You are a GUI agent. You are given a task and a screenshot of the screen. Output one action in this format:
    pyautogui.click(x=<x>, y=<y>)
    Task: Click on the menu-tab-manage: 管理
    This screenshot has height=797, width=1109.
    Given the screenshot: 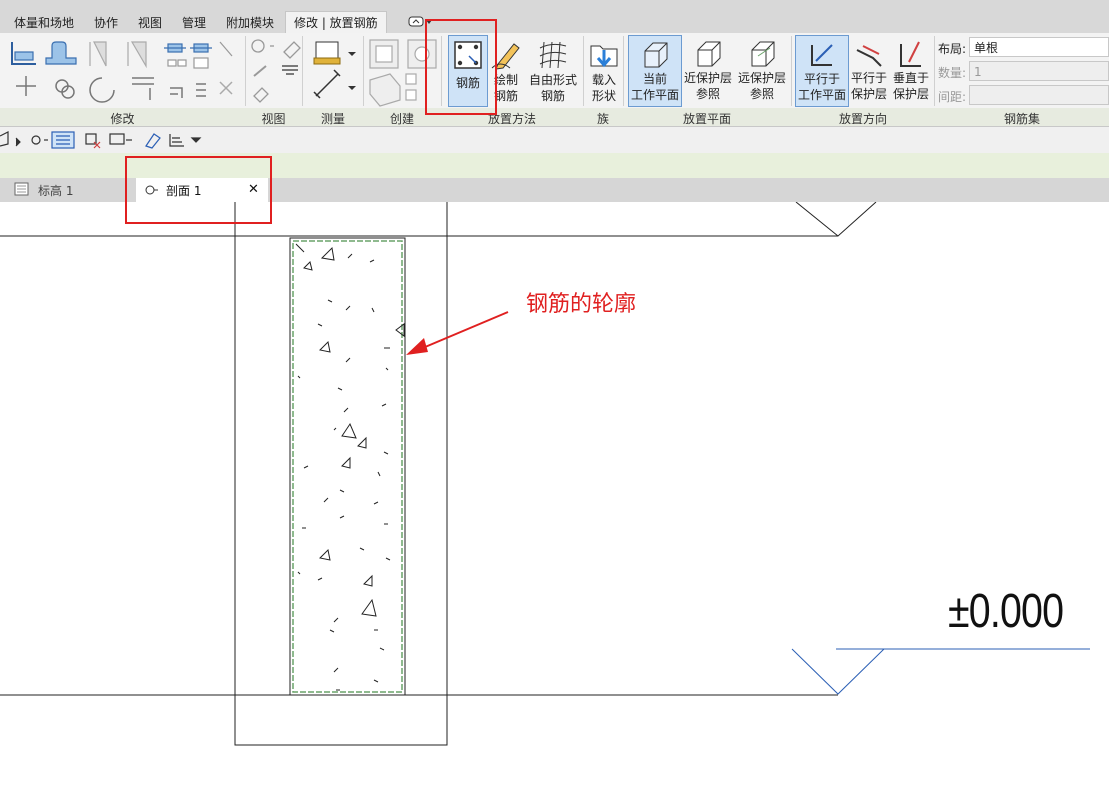 What is the action you would take?
    pyautogui.click(x=194, y=22)
    